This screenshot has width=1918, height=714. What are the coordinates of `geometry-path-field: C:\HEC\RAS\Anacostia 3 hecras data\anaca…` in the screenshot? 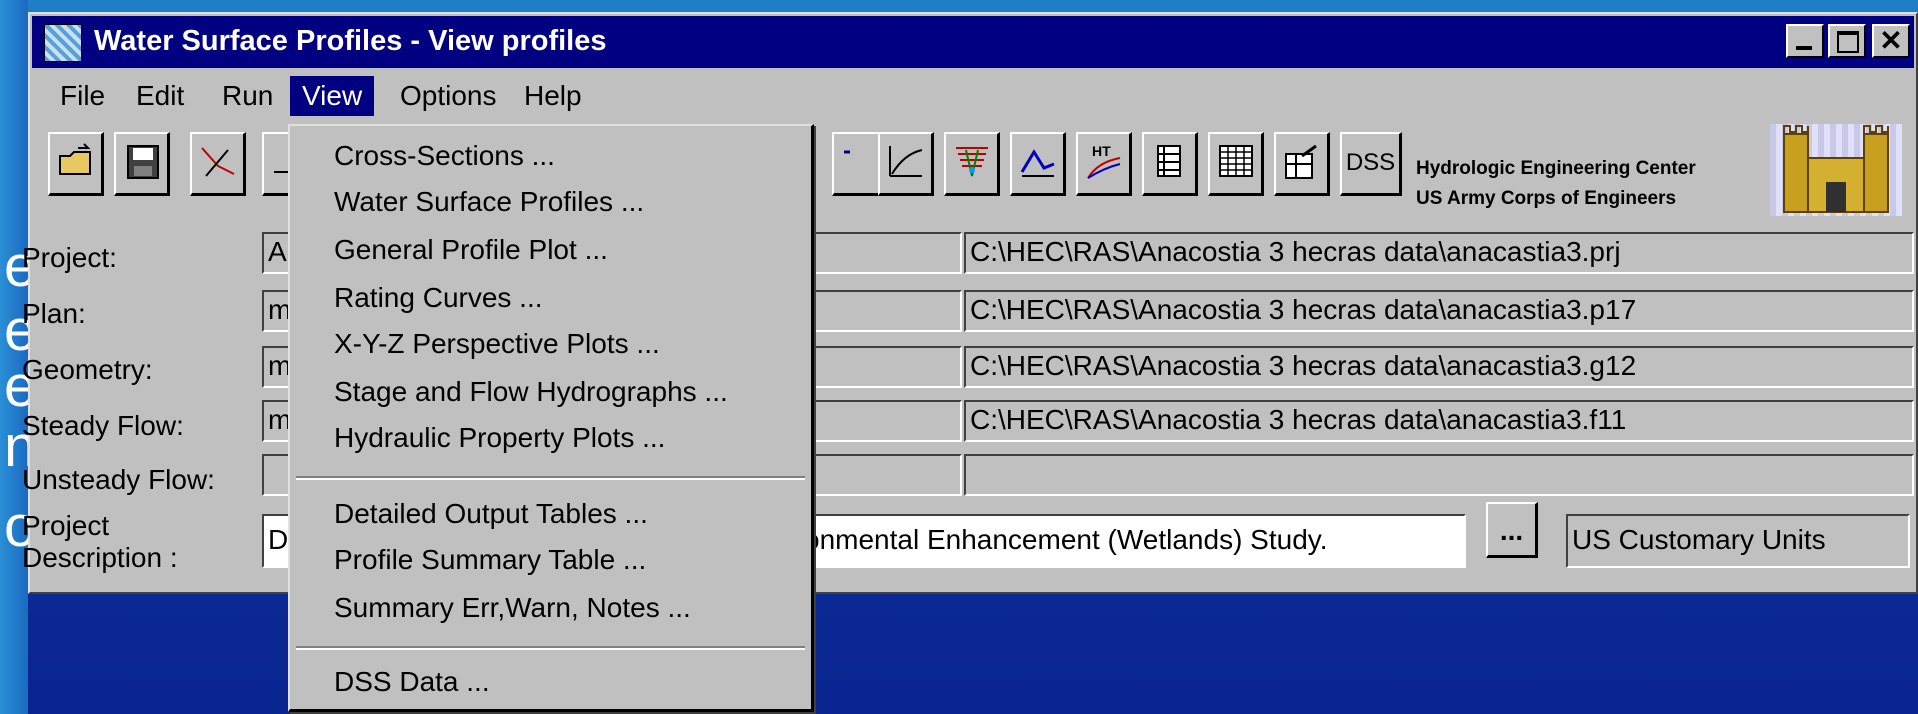 It's located at (1439, 367).